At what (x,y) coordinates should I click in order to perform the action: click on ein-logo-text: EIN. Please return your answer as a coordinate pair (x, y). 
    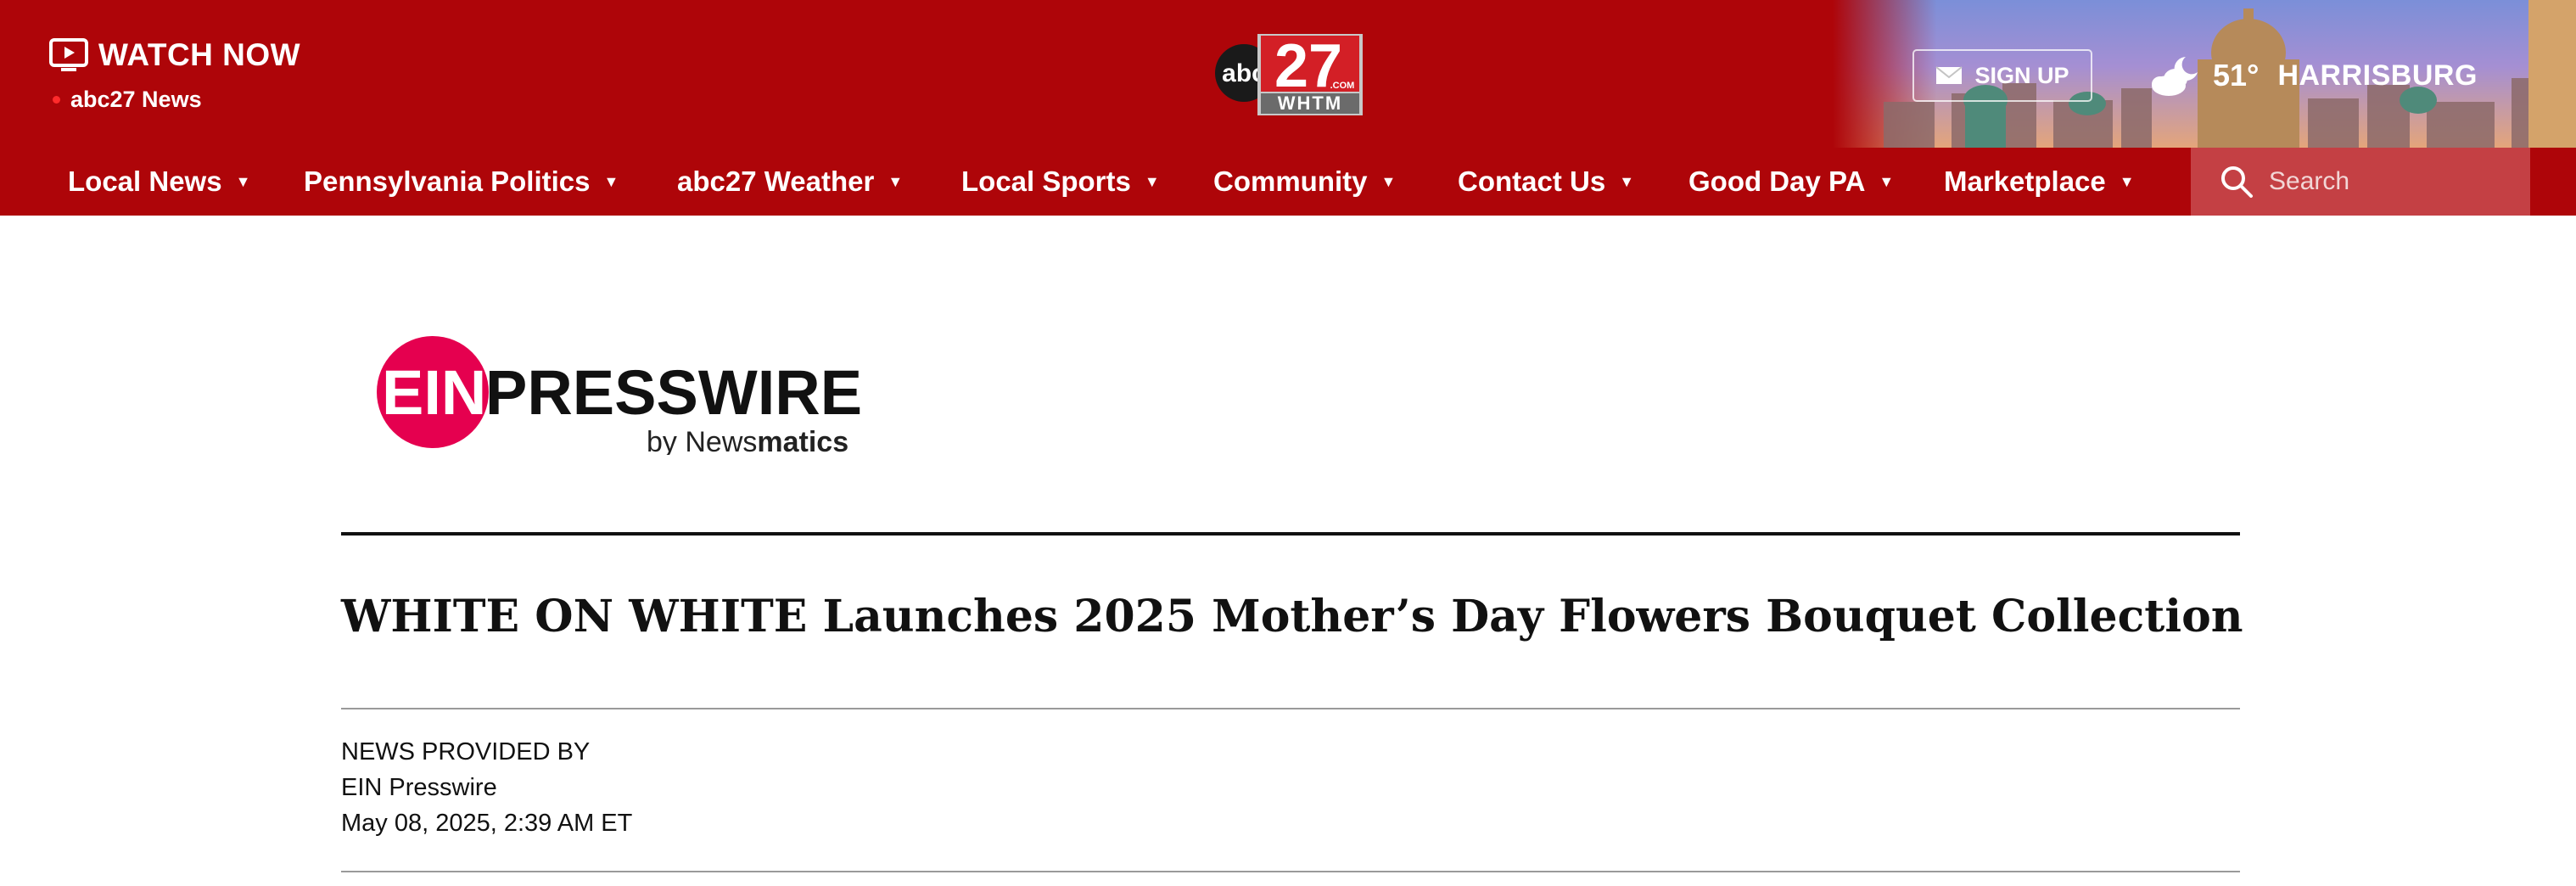
    Looking at the image, I should click on (434, 393).